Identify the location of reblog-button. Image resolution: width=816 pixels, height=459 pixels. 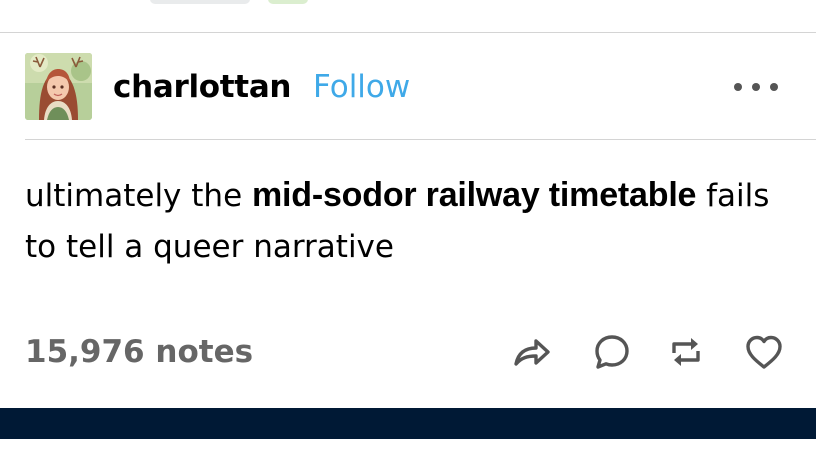
(686, 352).